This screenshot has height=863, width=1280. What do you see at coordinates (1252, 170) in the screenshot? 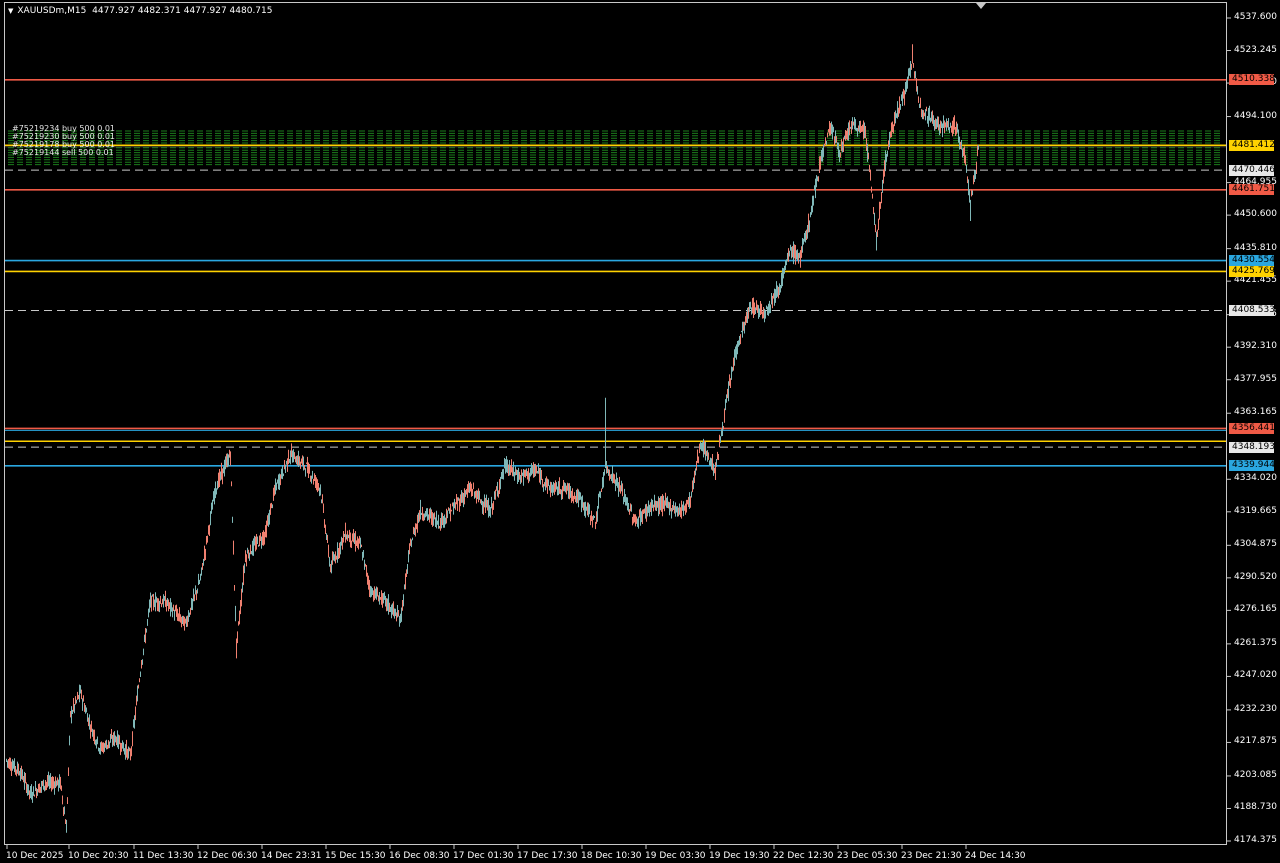
I see `price-level-tag: 4470.446` at bounding box center [1252, 170].